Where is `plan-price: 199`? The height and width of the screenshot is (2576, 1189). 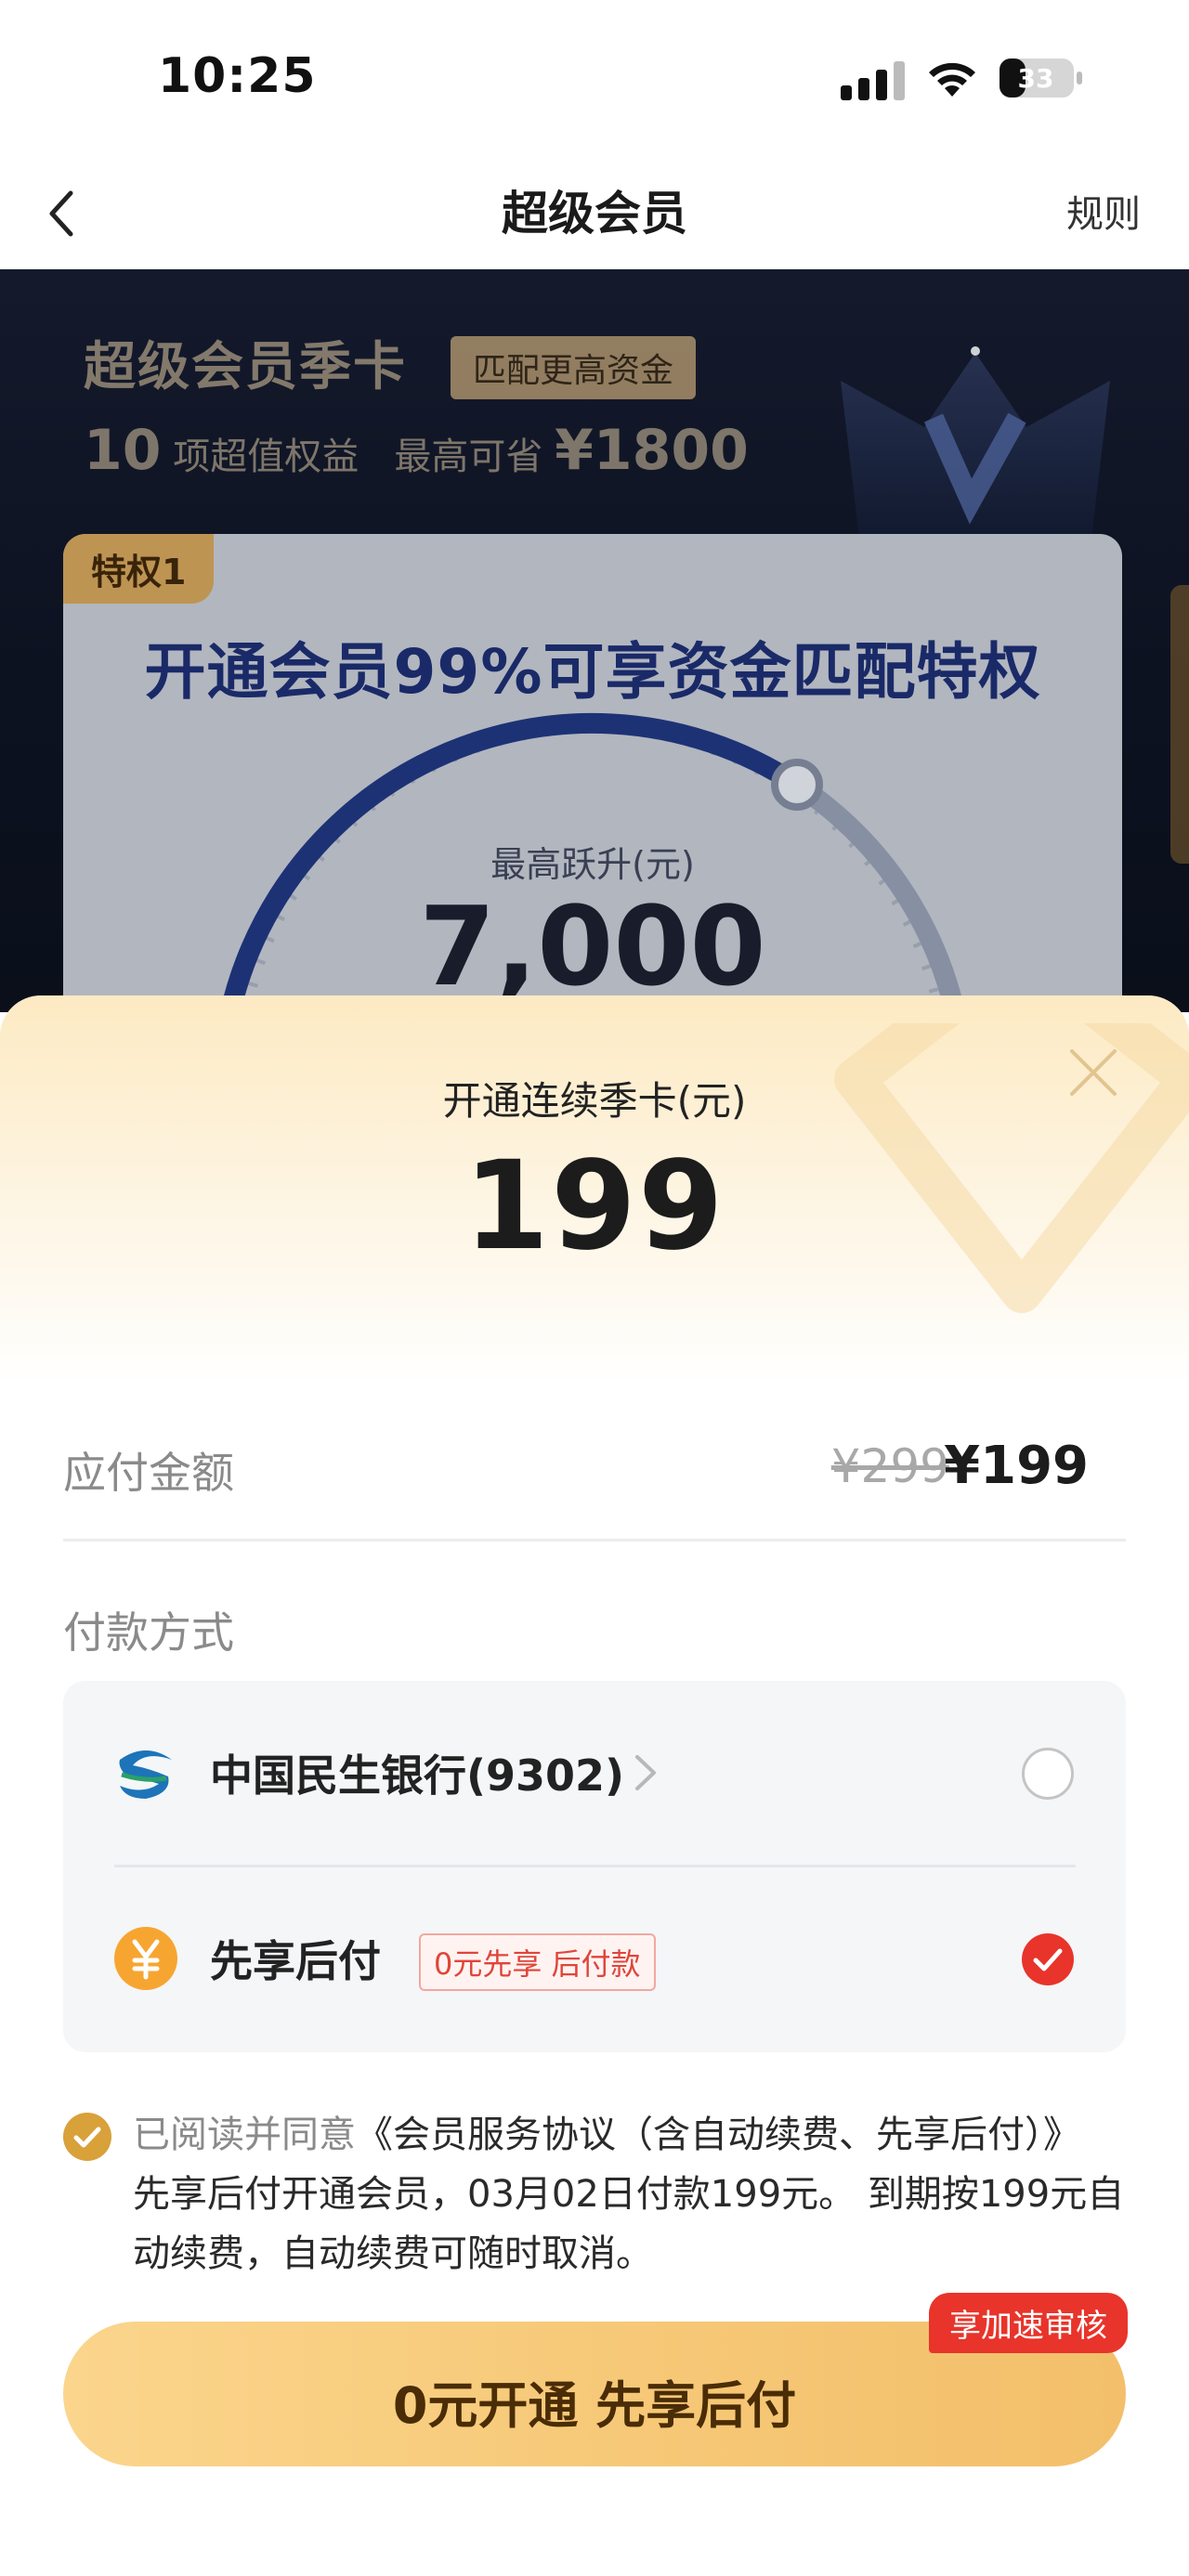 plan-price: 199 is located at coordinates (594, 1206).